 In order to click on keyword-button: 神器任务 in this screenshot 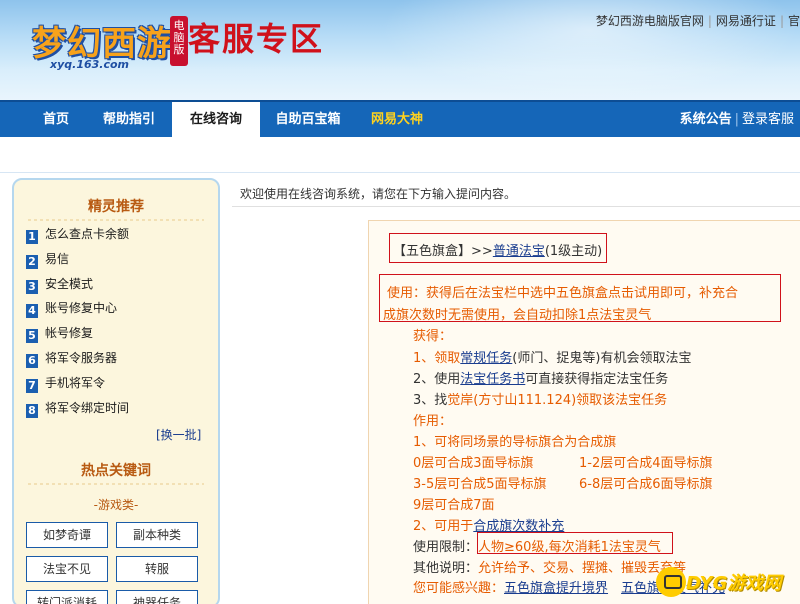, I will do `click(157, 597)`.